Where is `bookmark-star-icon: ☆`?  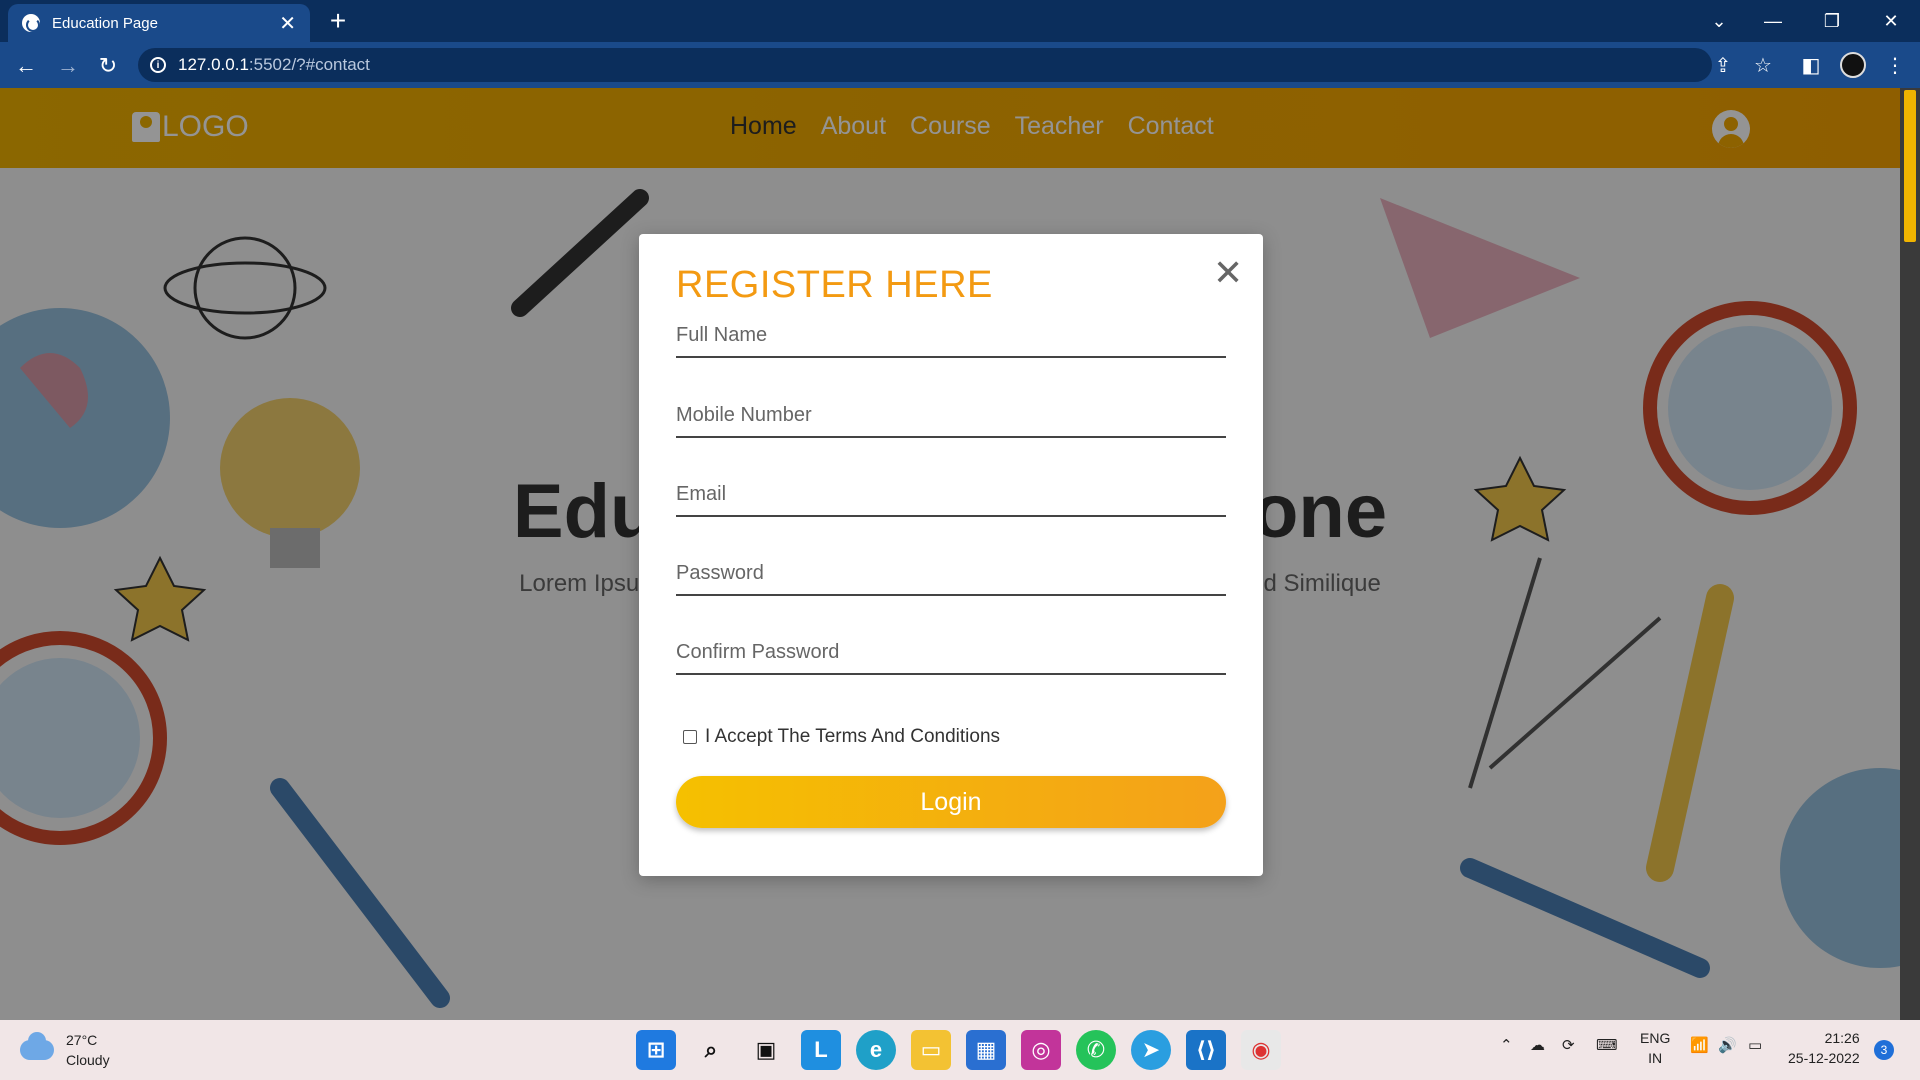
bookmark-star-icon: ☆ is located at coordinates (1763, 65).